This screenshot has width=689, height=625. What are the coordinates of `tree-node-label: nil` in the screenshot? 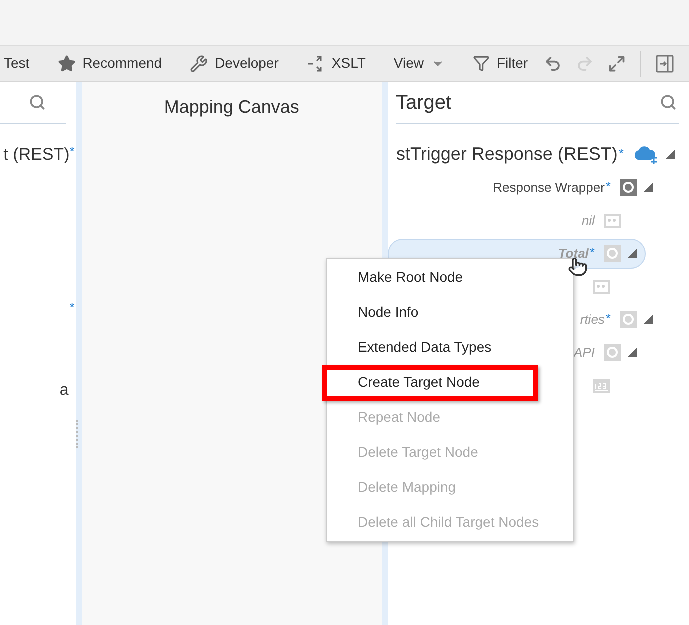 It's located at (588, 221).